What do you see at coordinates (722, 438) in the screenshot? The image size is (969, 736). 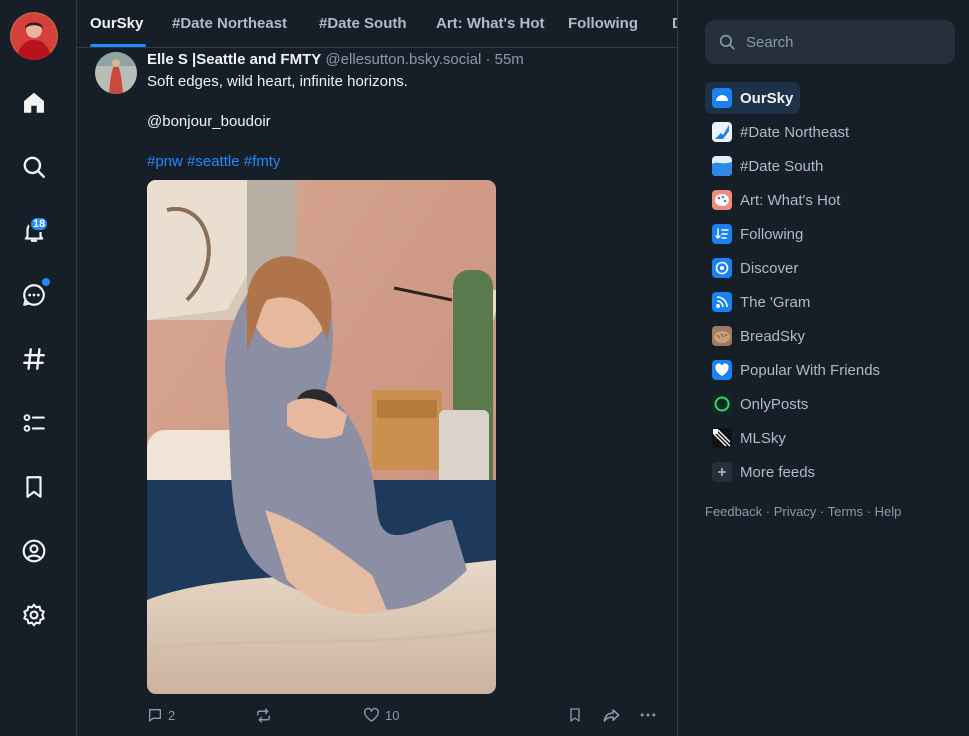 I see `mlsky-icon` at bounding box center [722, 438].